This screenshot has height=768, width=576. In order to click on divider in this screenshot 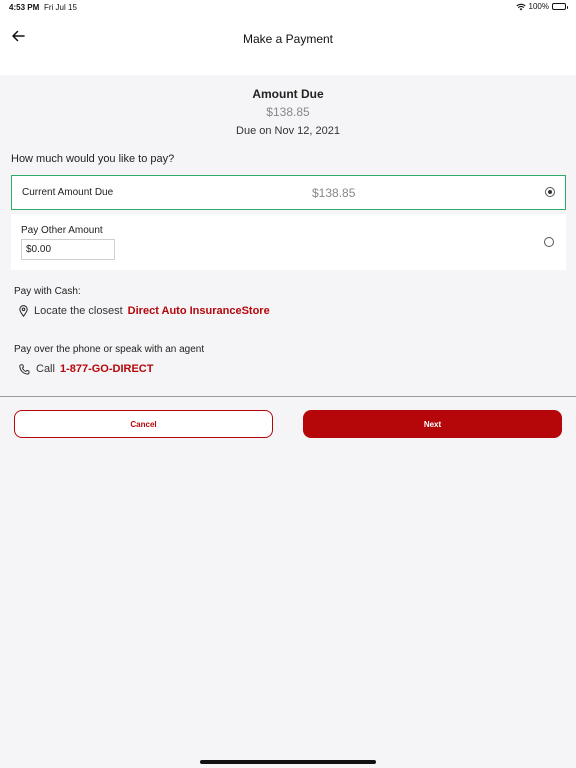, I will do `click(288, 396)`.